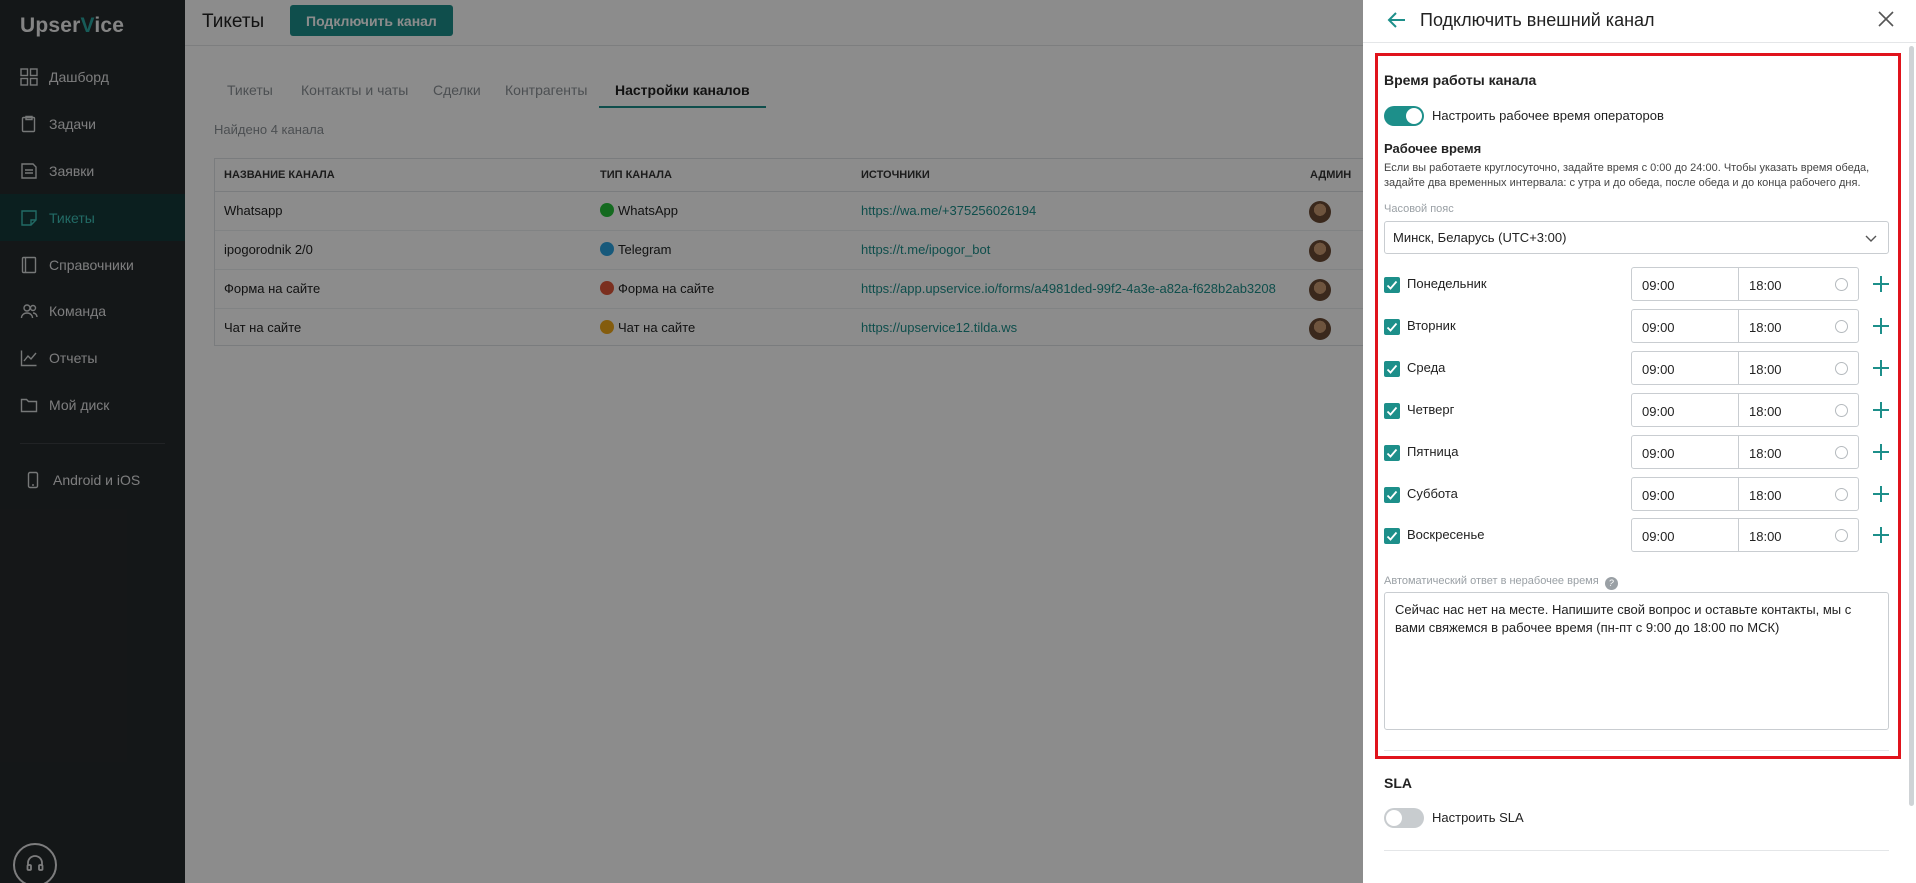 The height and width of the screenshot is (883, 1916). I want to click on schedule-title: Рабочее время, so click(1433, 148).